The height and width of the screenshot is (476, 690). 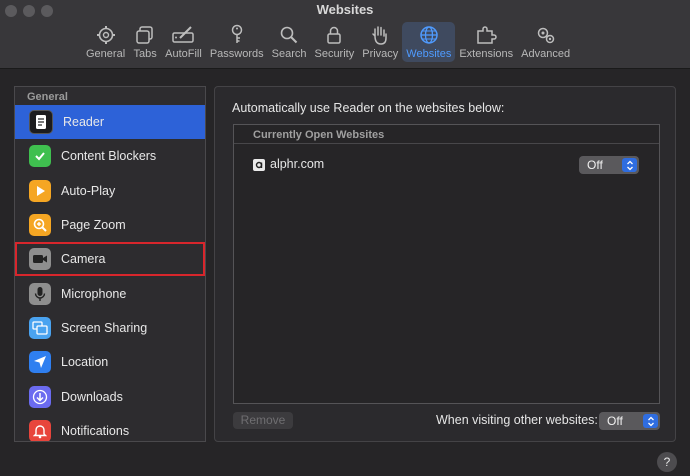 I want to click on tab-security: Security, so click(x=334, y=42).